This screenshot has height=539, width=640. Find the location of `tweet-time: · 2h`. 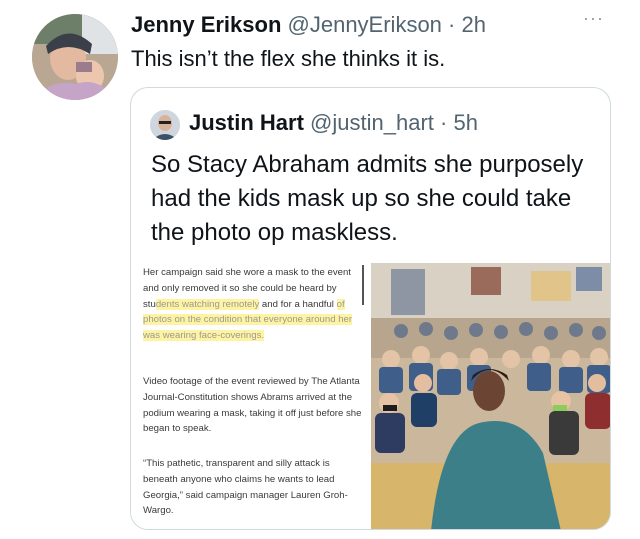

tweet-time: · 2h is located at coordinates (467, 24).